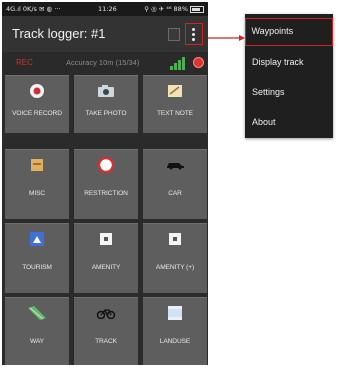 The height and width of the screenshot is (367, 343). I want to click on tile-label: CAR, so click(175, 193).